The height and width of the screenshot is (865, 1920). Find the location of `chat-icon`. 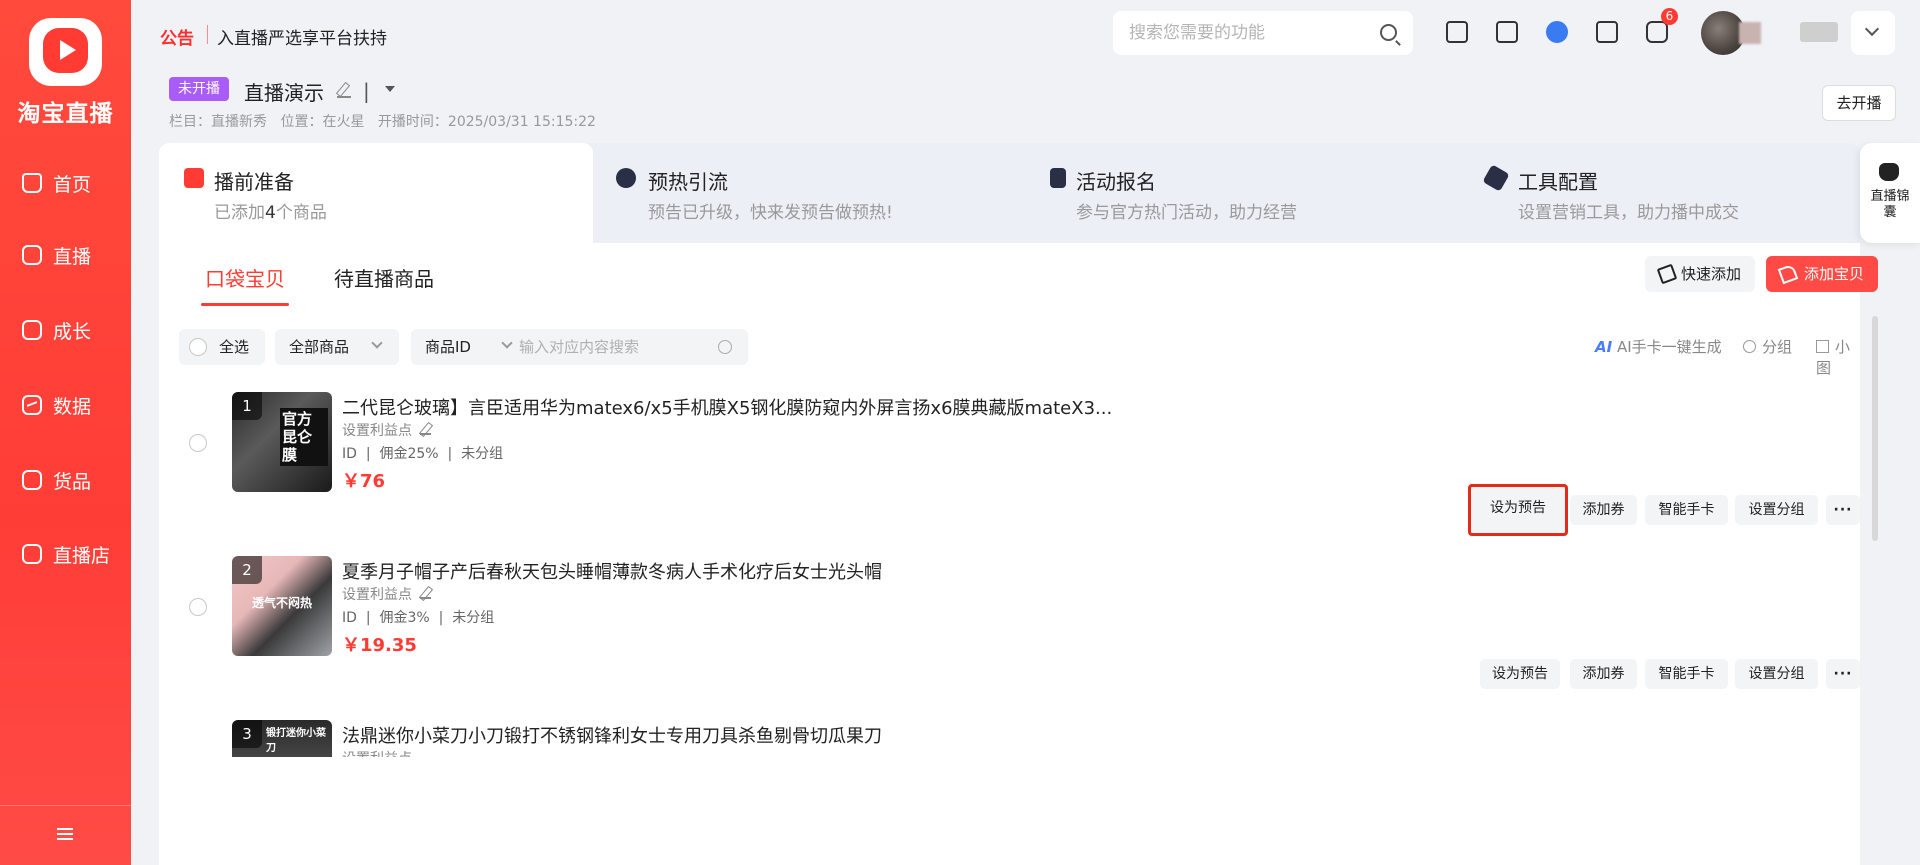

chat-icon is located at coordinates (1657, 32).